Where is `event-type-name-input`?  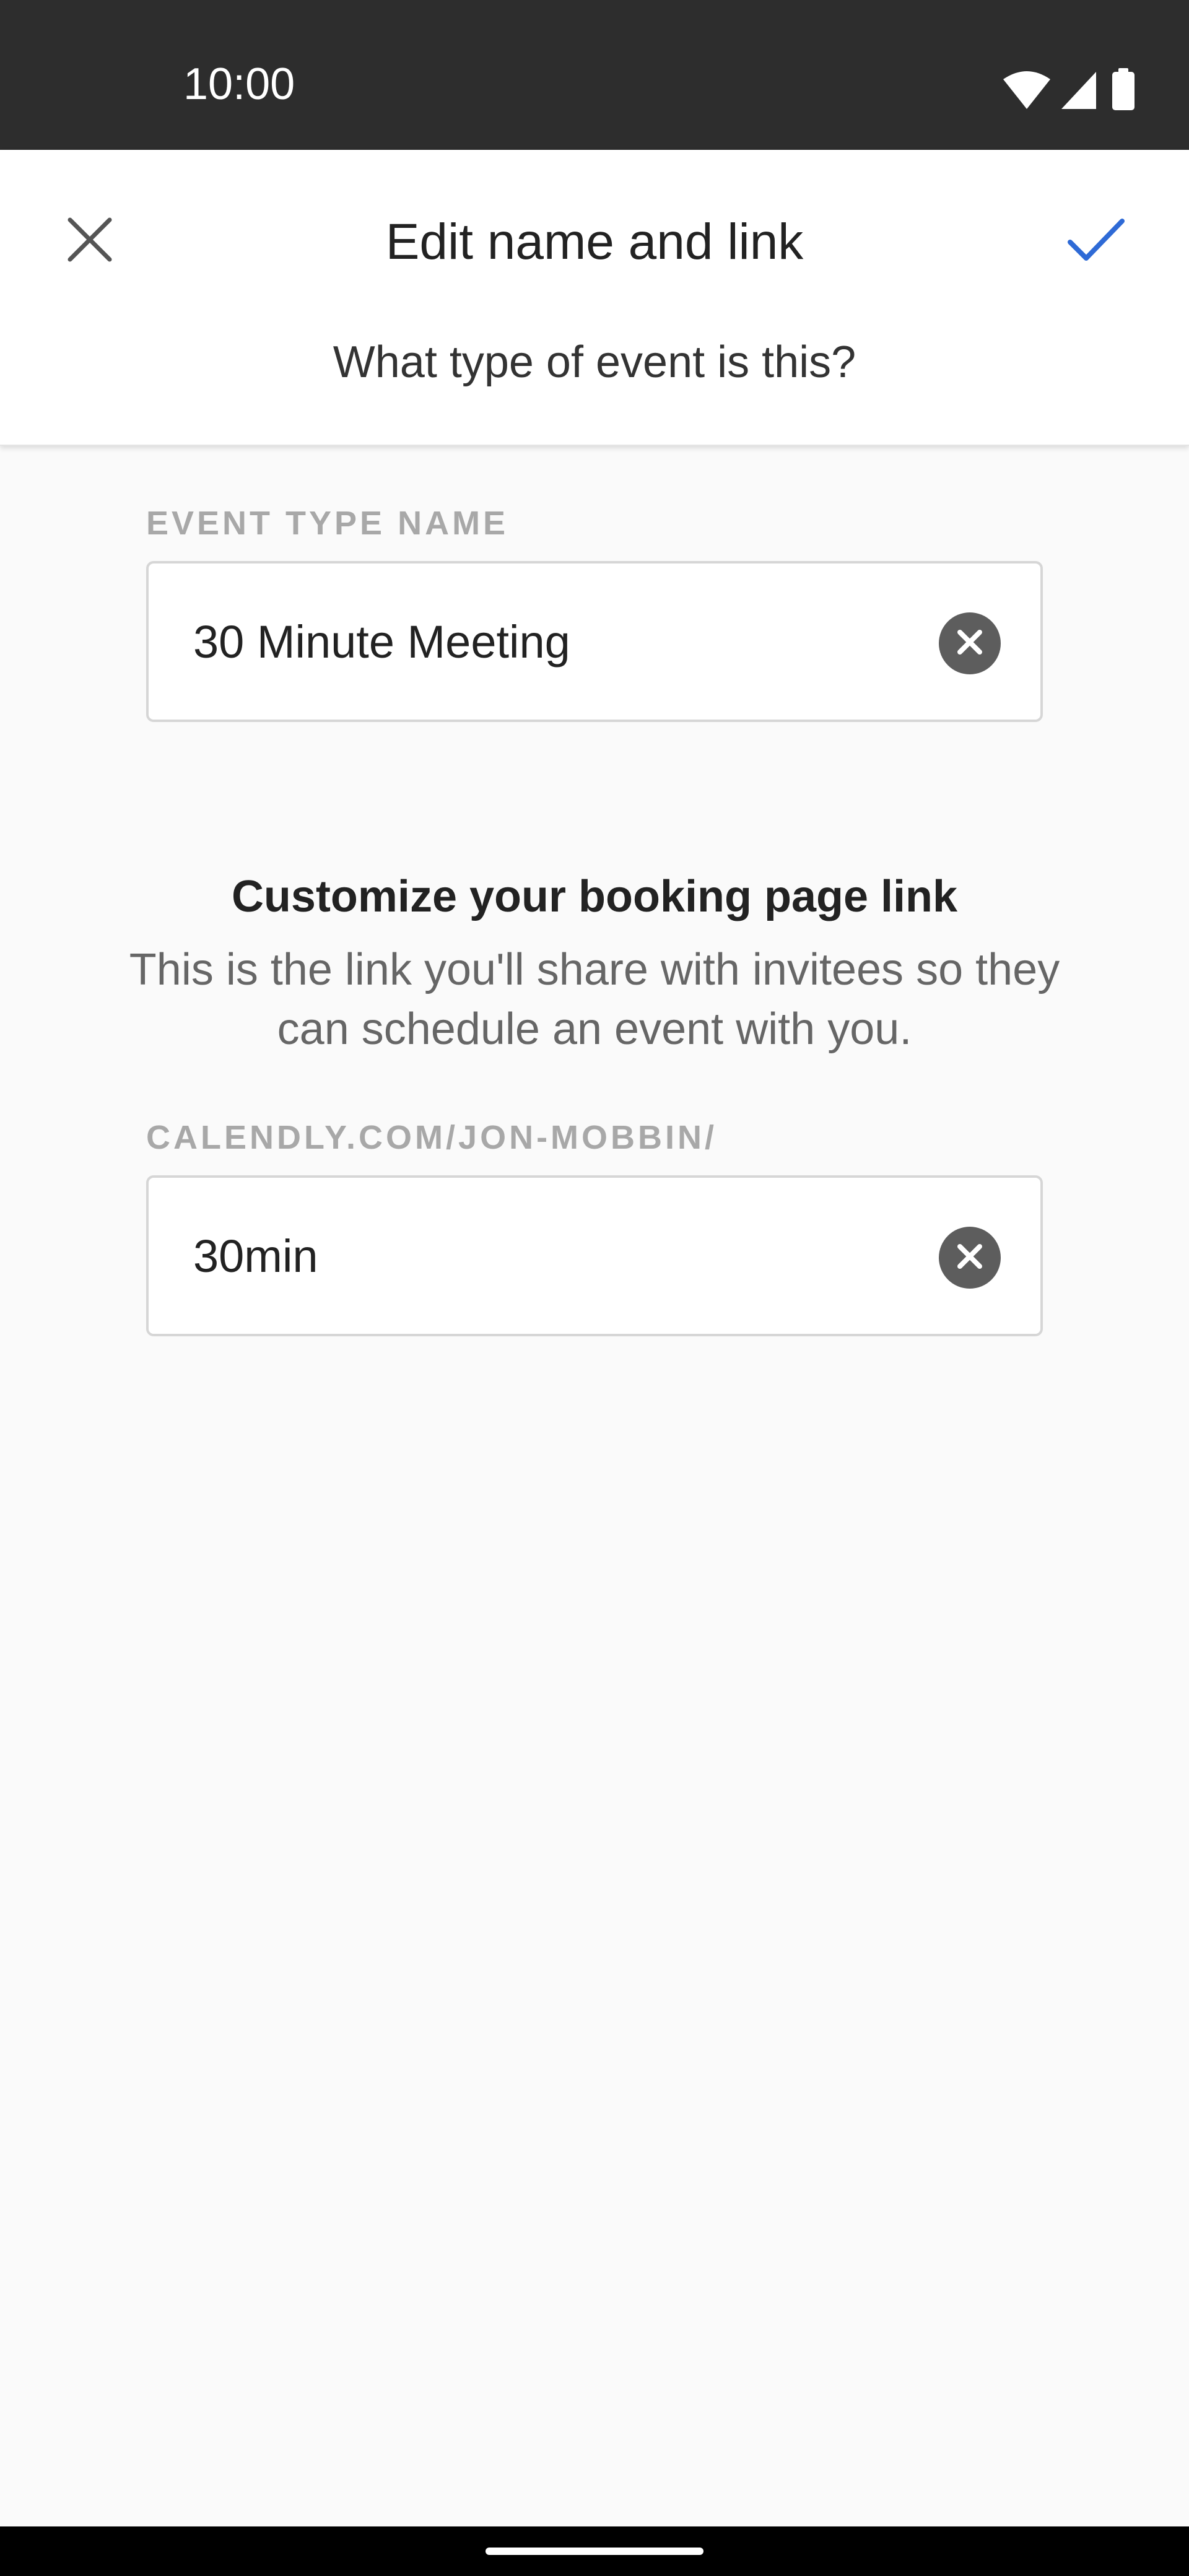
event-type-name-input is located at coordinates (564, 642).